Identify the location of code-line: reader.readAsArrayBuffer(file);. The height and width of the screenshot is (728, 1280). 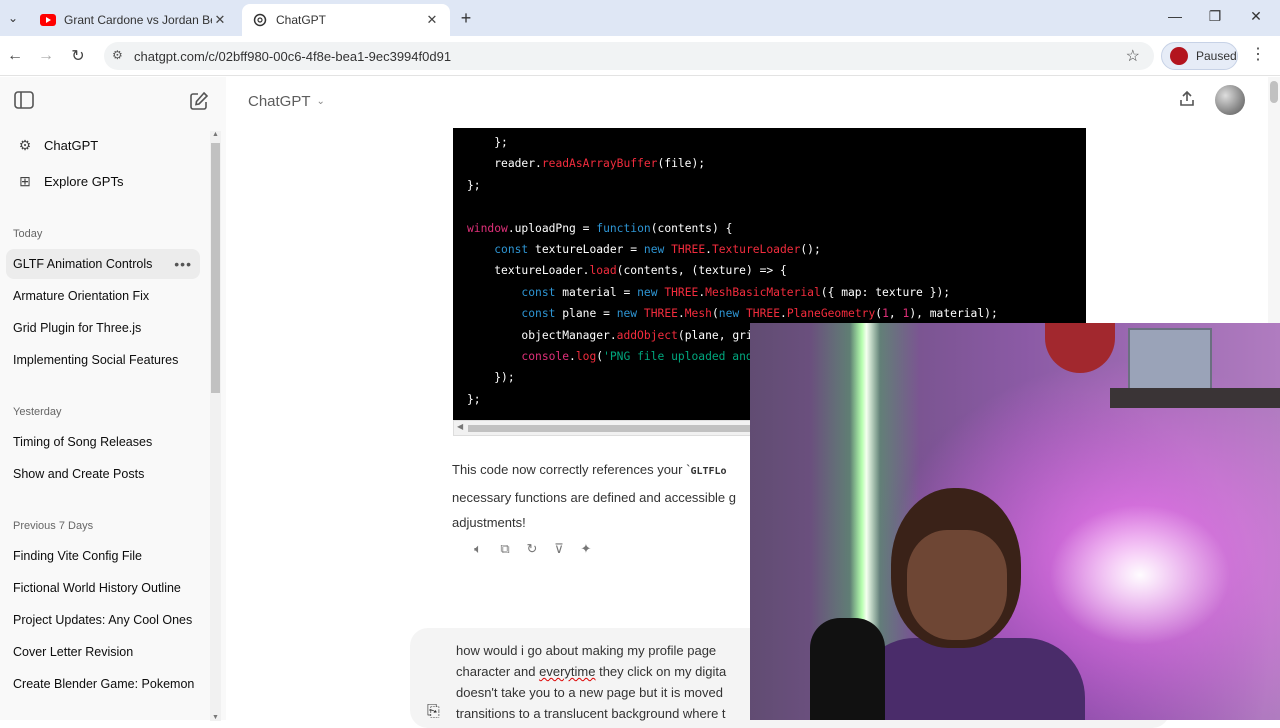
(600, 164).